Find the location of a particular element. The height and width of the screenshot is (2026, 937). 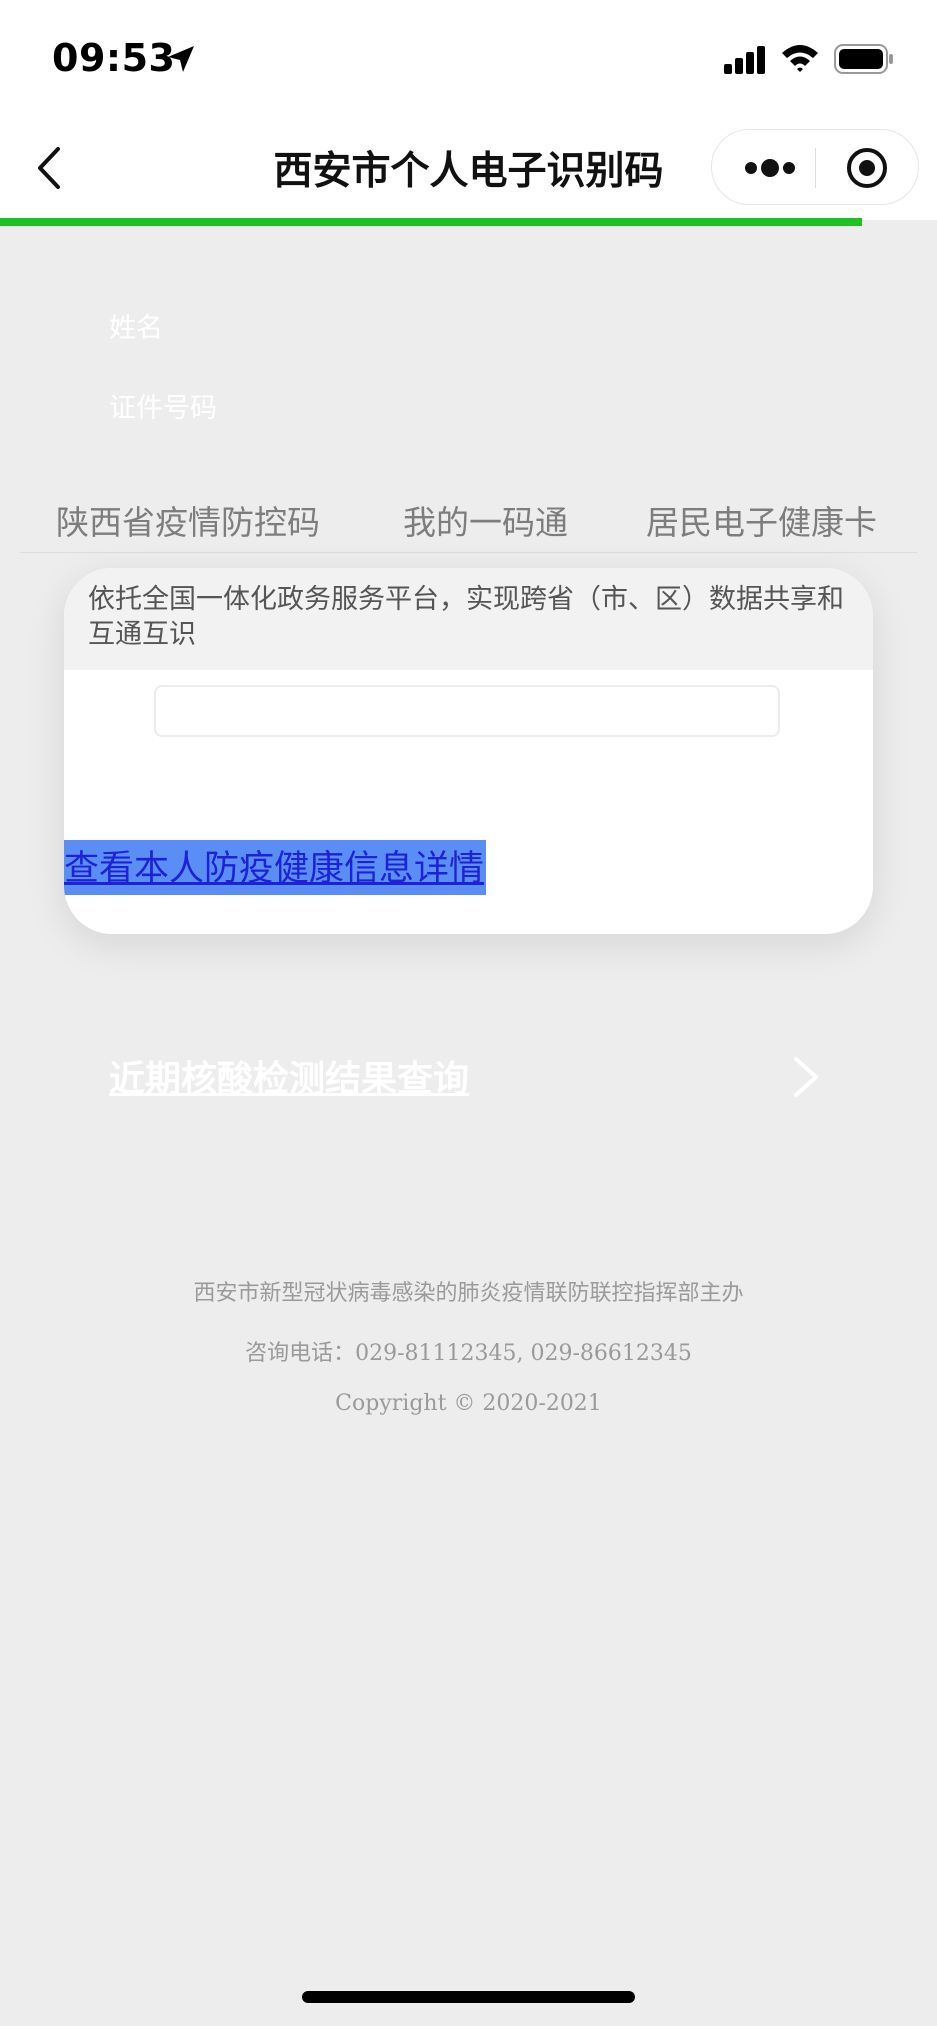

id-number-label: 证件号码 is located at coordinates (163, 408).